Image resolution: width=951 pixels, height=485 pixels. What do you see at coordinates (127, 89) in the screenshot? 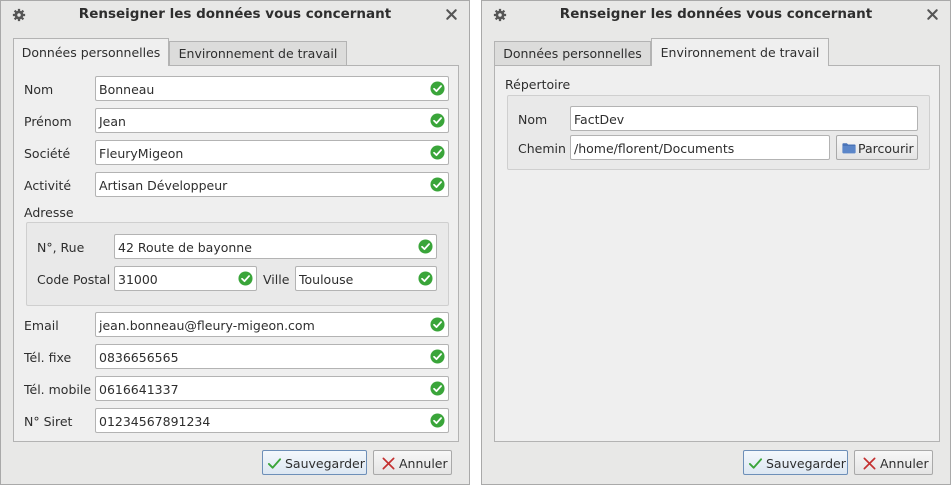
I see `nom-value: Bonneau` at bounding box center [127, 89].